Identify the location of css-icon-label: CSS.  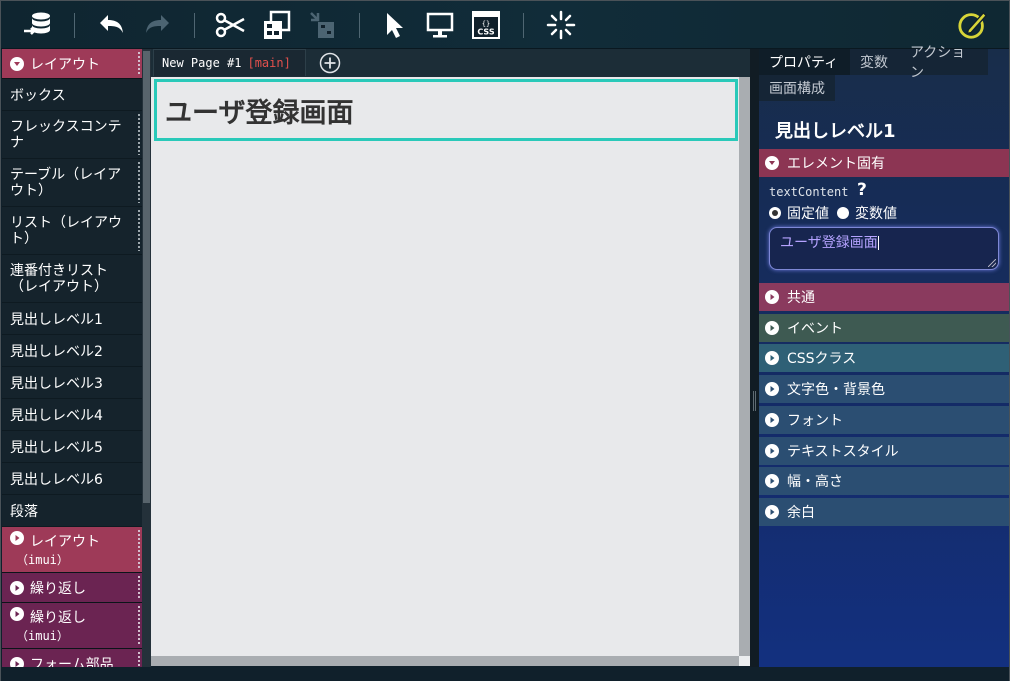
(485, 32).